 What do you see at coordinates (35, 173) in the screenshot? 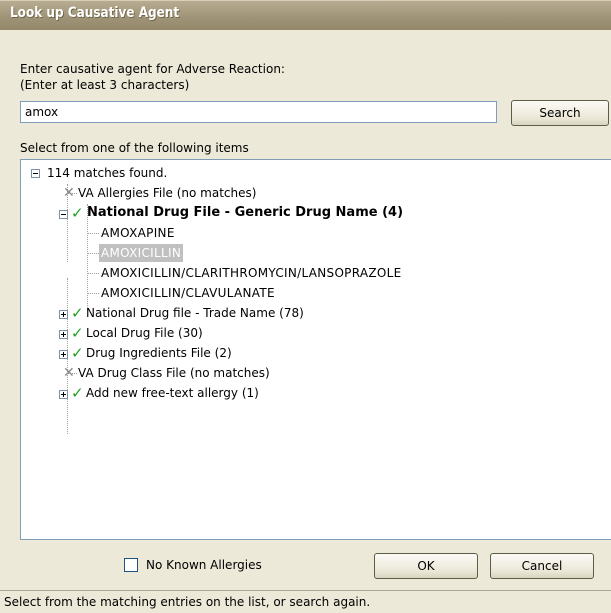
I see `collapse-root-icon` at bounding box center [35, 173].